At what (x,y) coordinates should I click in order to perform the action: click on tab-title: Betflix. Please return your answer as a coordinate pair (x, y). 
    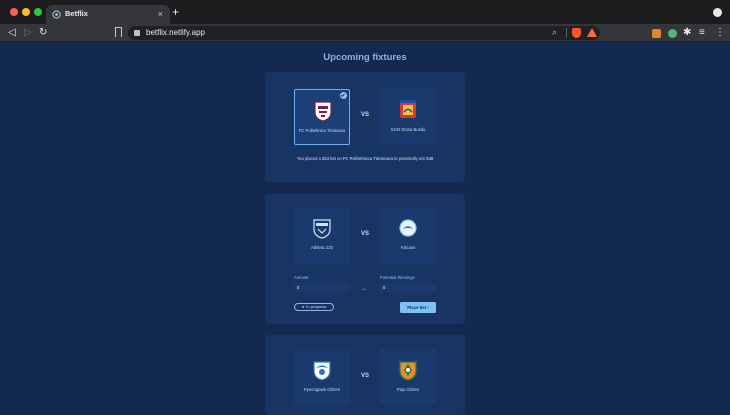
    Looking at the image, I should click on (76, 13).